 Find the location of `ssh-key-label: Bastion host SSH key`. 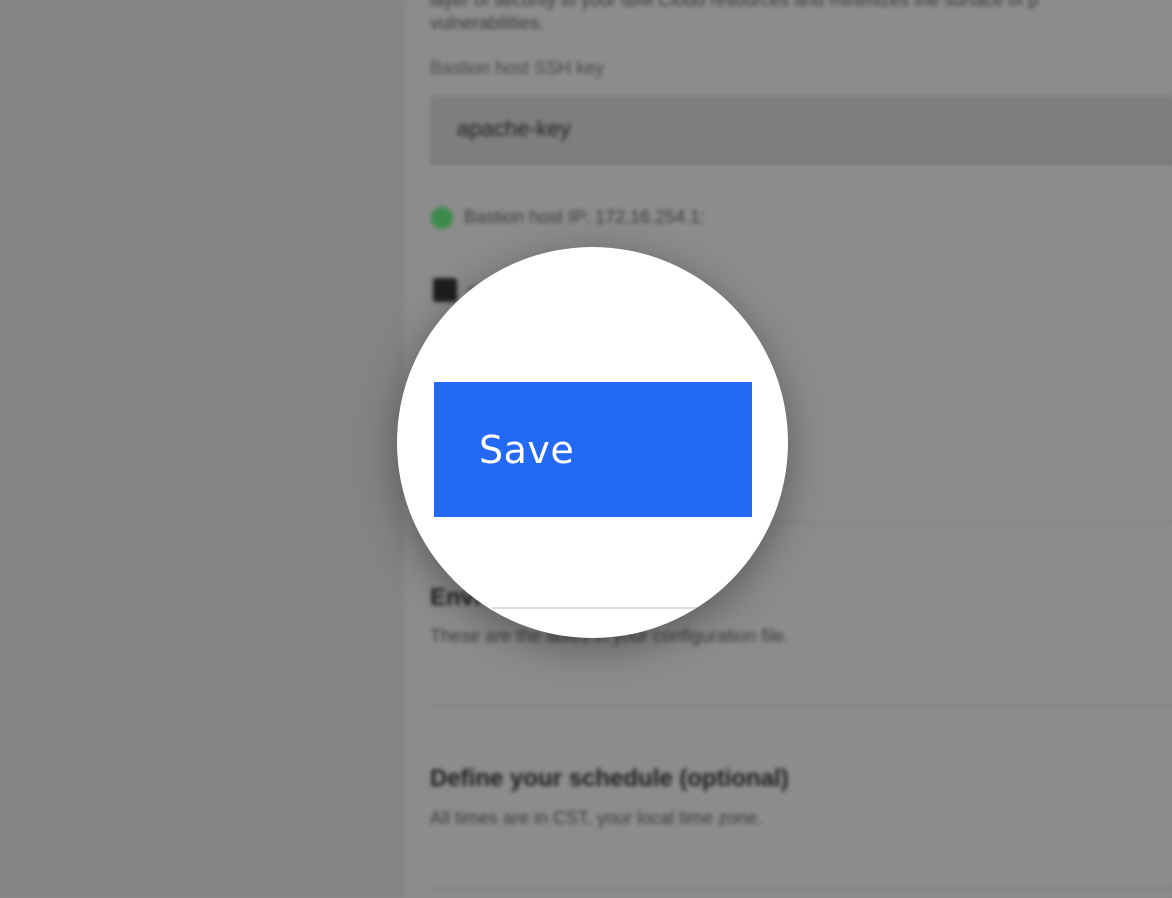

ssh-key-label: Bastion host SSH key is located at coordinates (517, 68).